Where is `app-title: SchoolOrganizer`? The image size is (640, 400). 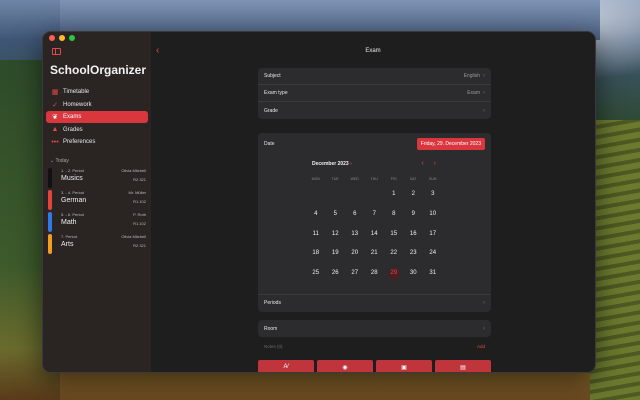 app-title: SchoolOrganizer is located at coordinates (98, 70).